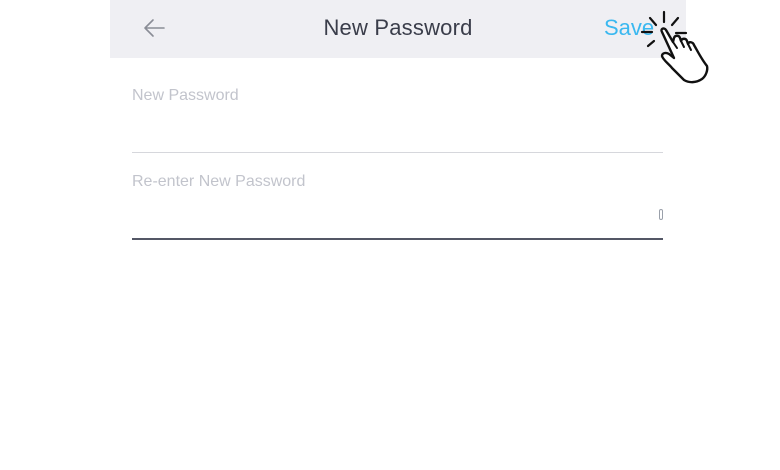 Image resolution: width=780 pixels, height=470 pixels. What do you see at coordinates (185, 95) in the screenshot?
I see `new-password-label: New Password` at bounding box center [185, 95].